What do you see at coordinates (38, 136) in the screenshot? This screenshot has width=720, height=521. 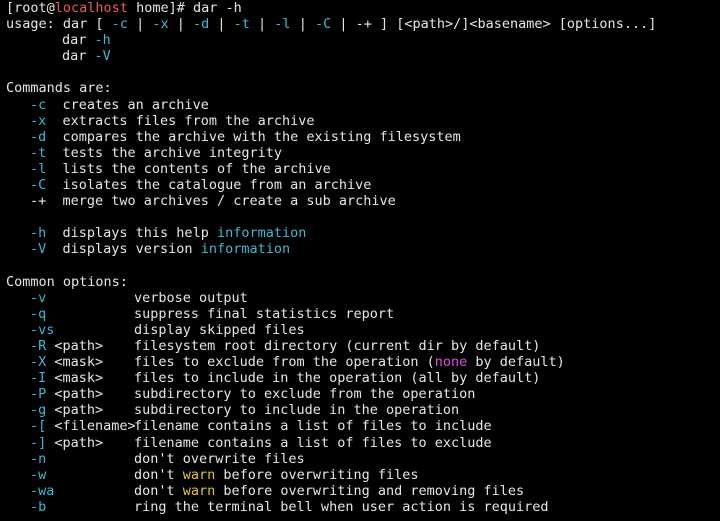 I see `command-flag: -d` at bounding box center [38, 136].